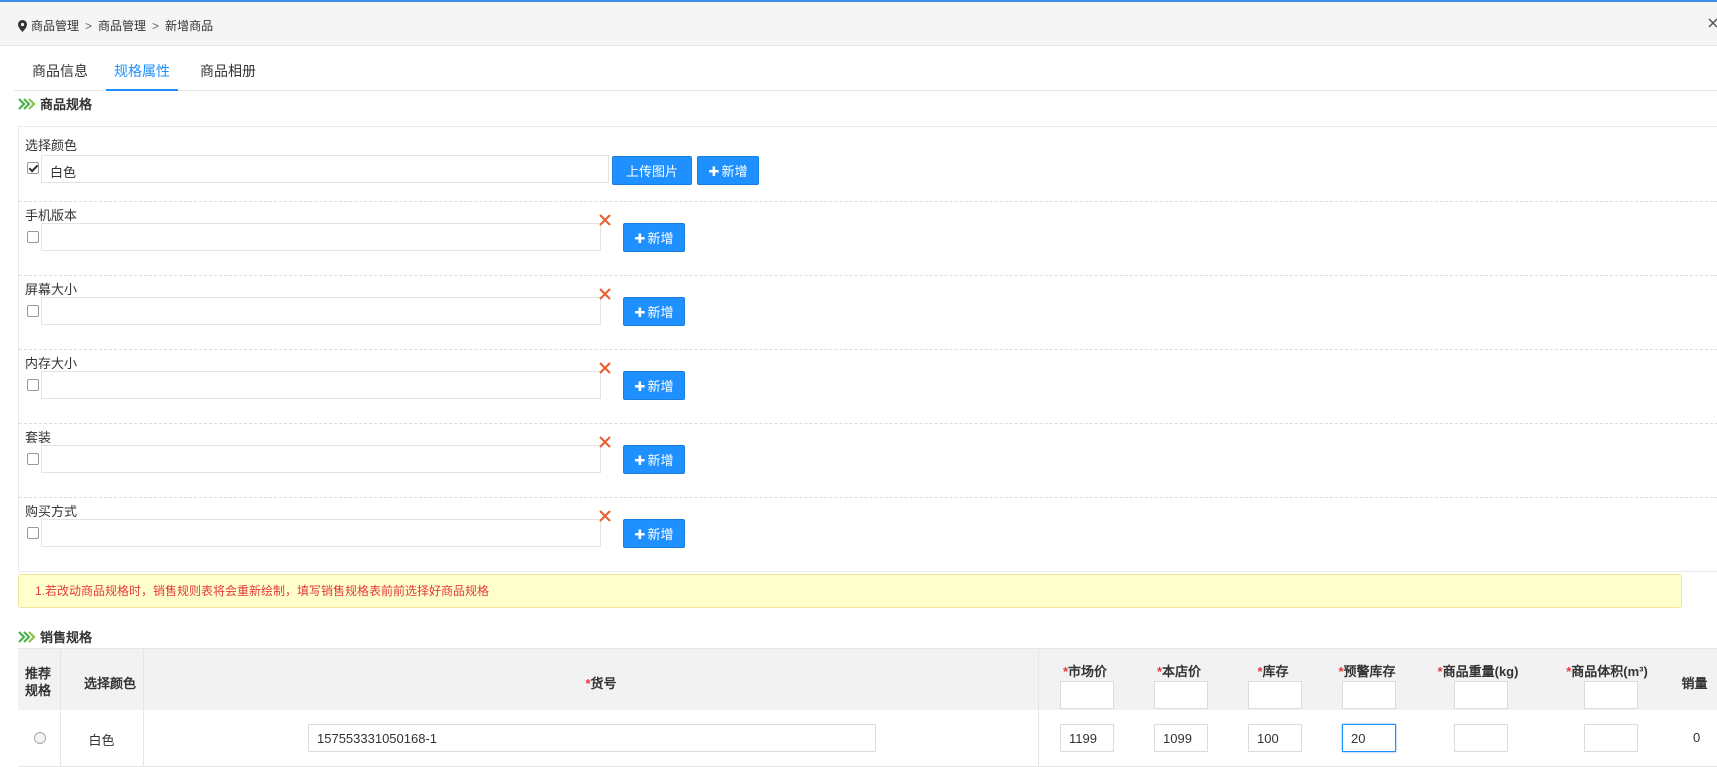 This screenshot has width=1717, height=767. Describe the element at coordinates (40, 738) in the screenshot. I see `recommend-radio` at that location.